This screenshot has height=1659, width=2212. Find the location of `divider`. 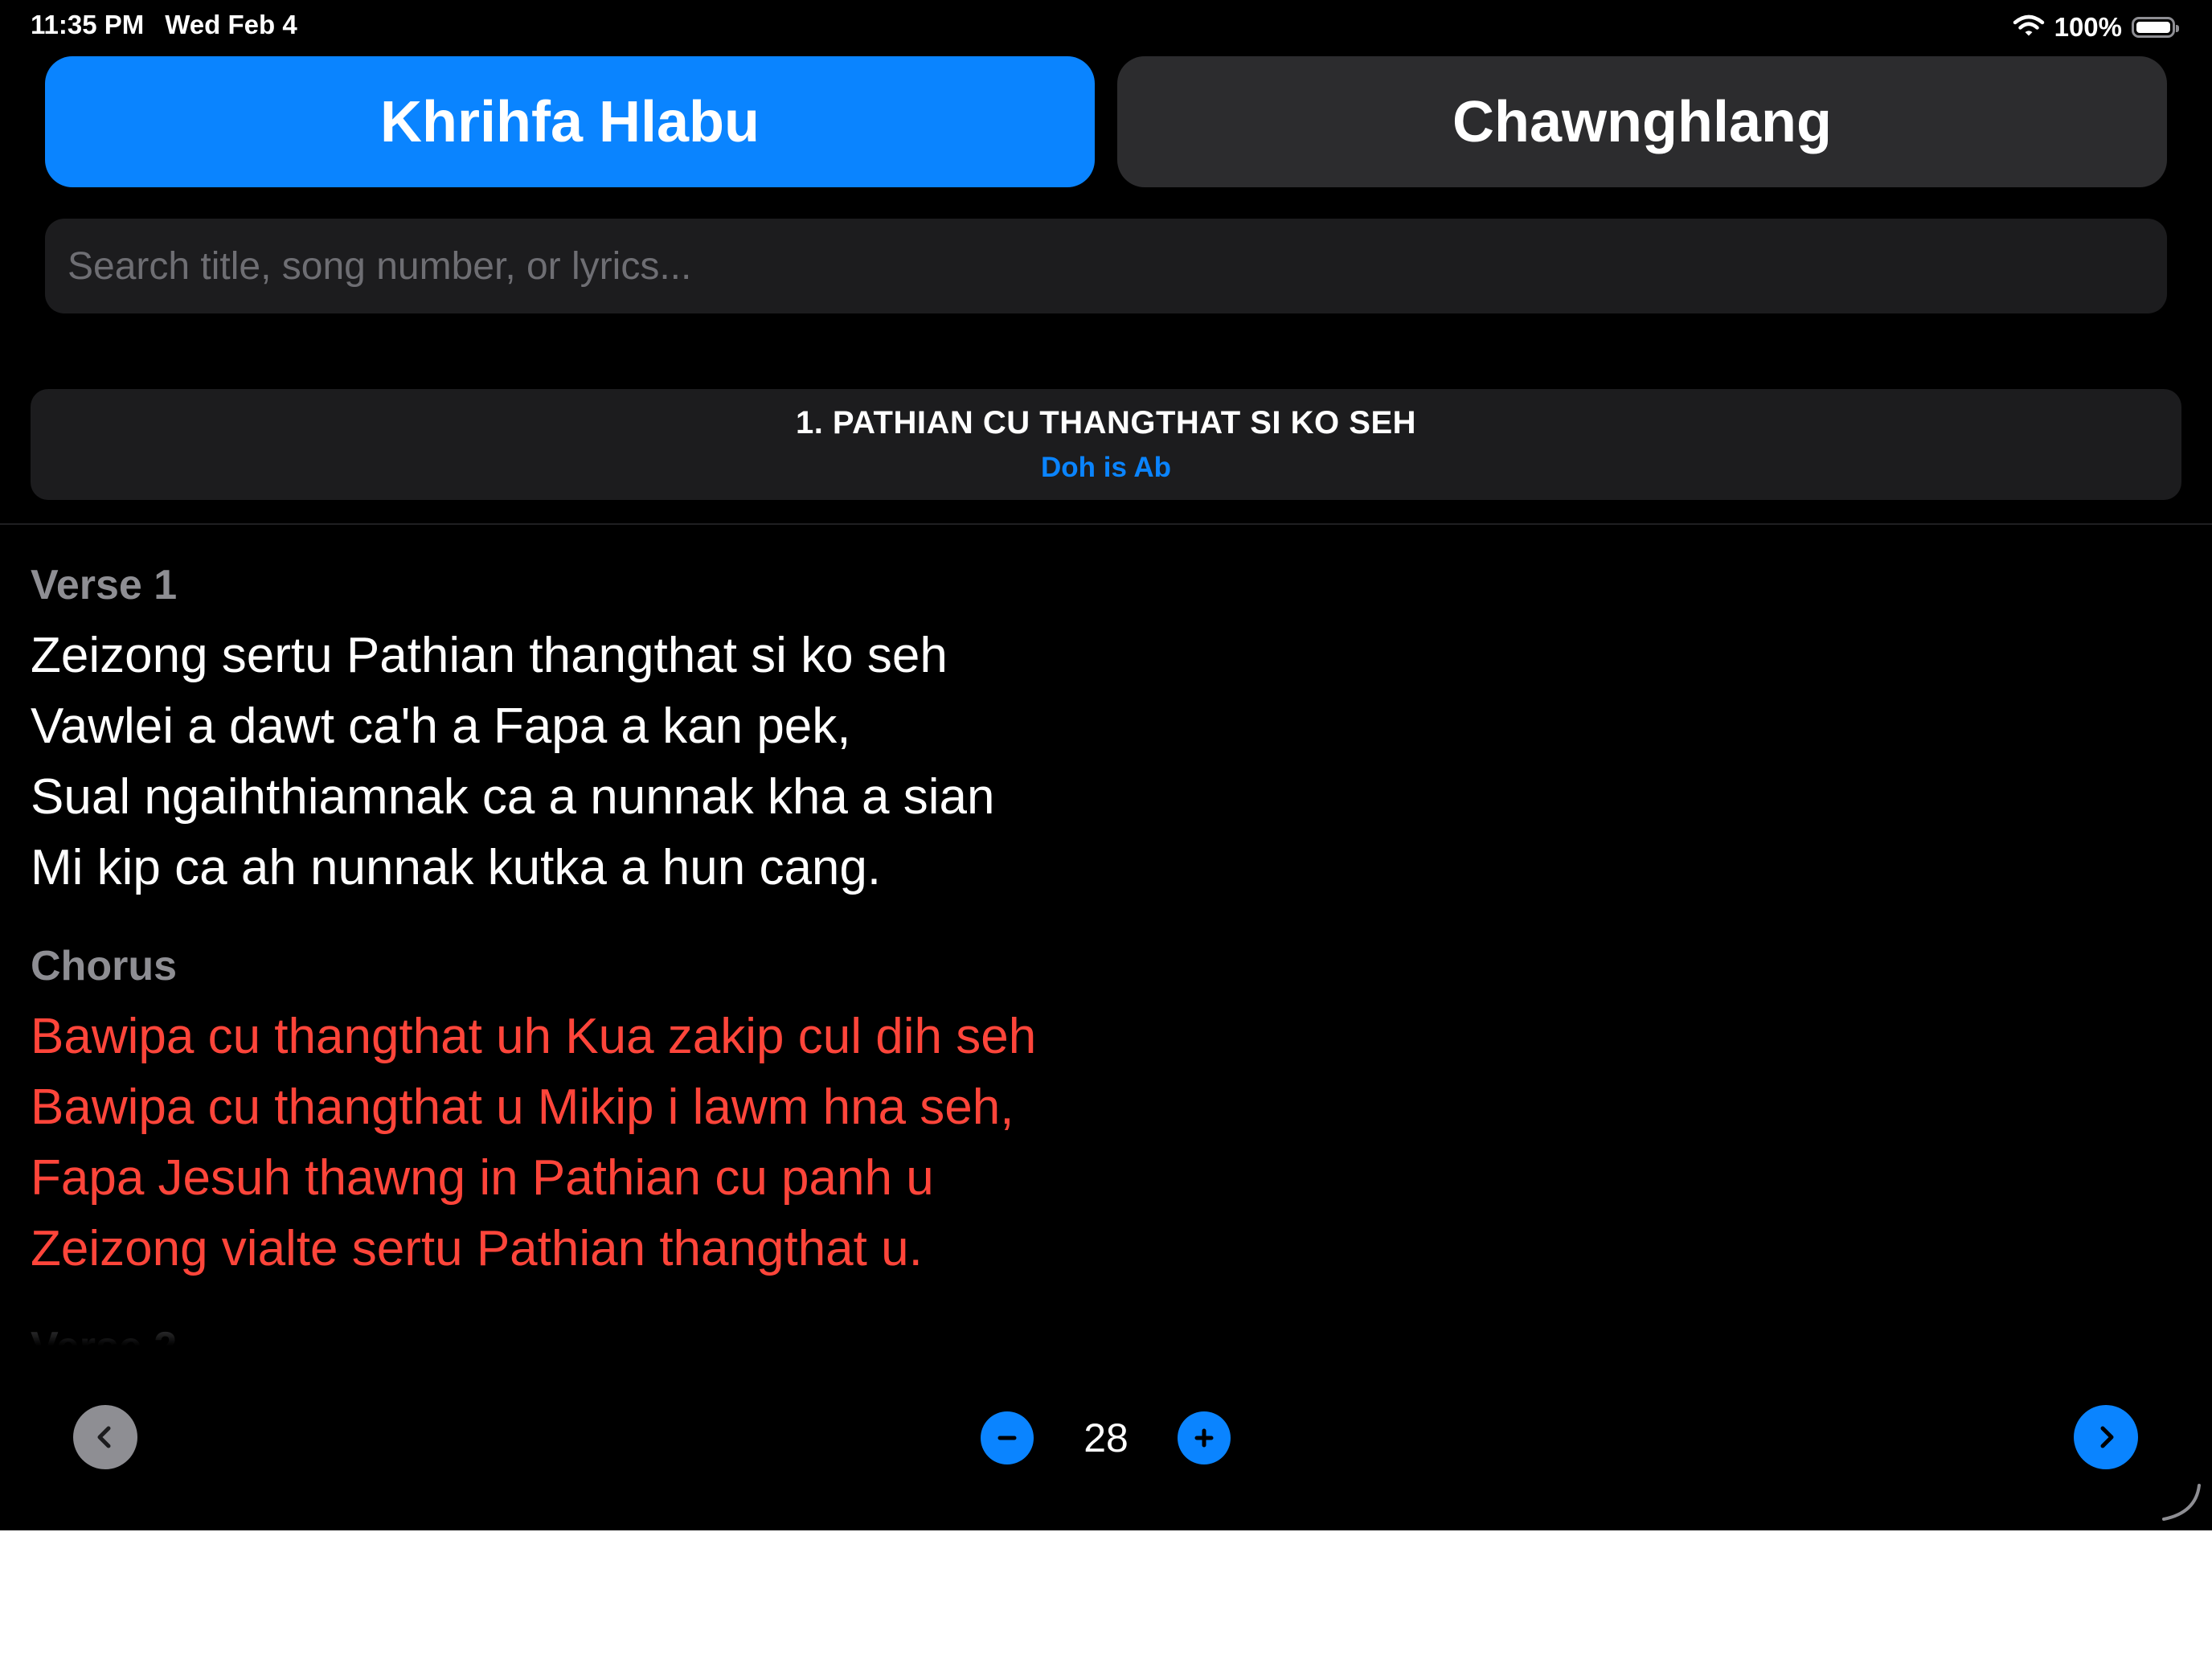

divider is located at coordinates (1106, 524).